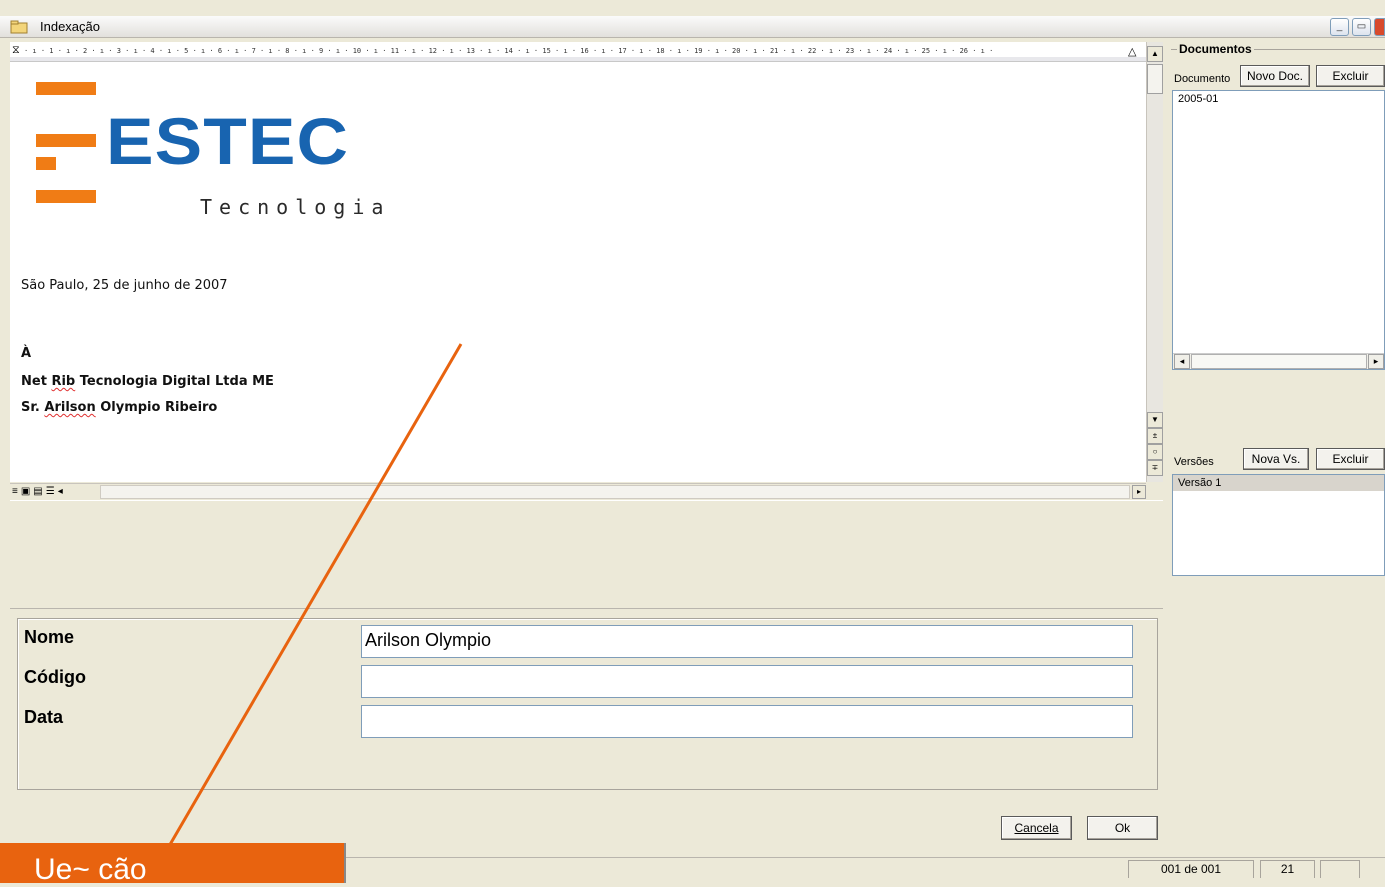 This screenshot has height=887, width=1385. Describe the element at coordinates (124, 285) in the screenshot. I see `date-line: São Paulo, 25 de junho de 2007` at that location.